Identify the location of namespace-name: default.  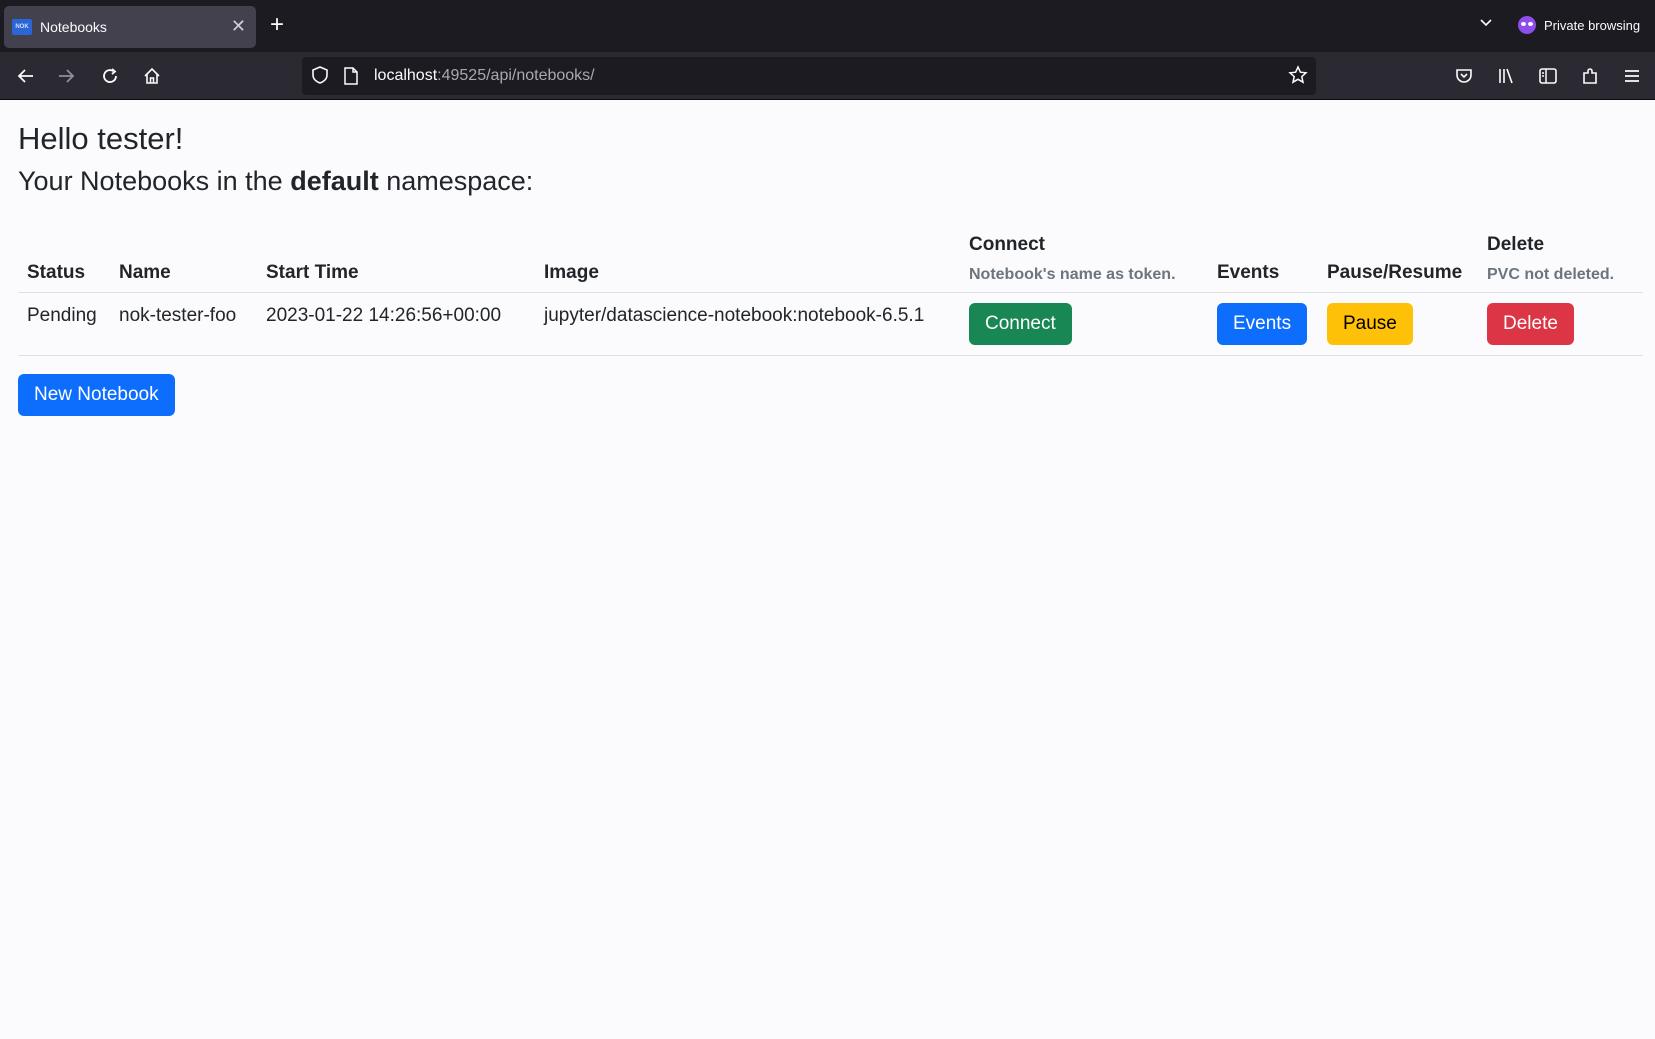
(334, 181).